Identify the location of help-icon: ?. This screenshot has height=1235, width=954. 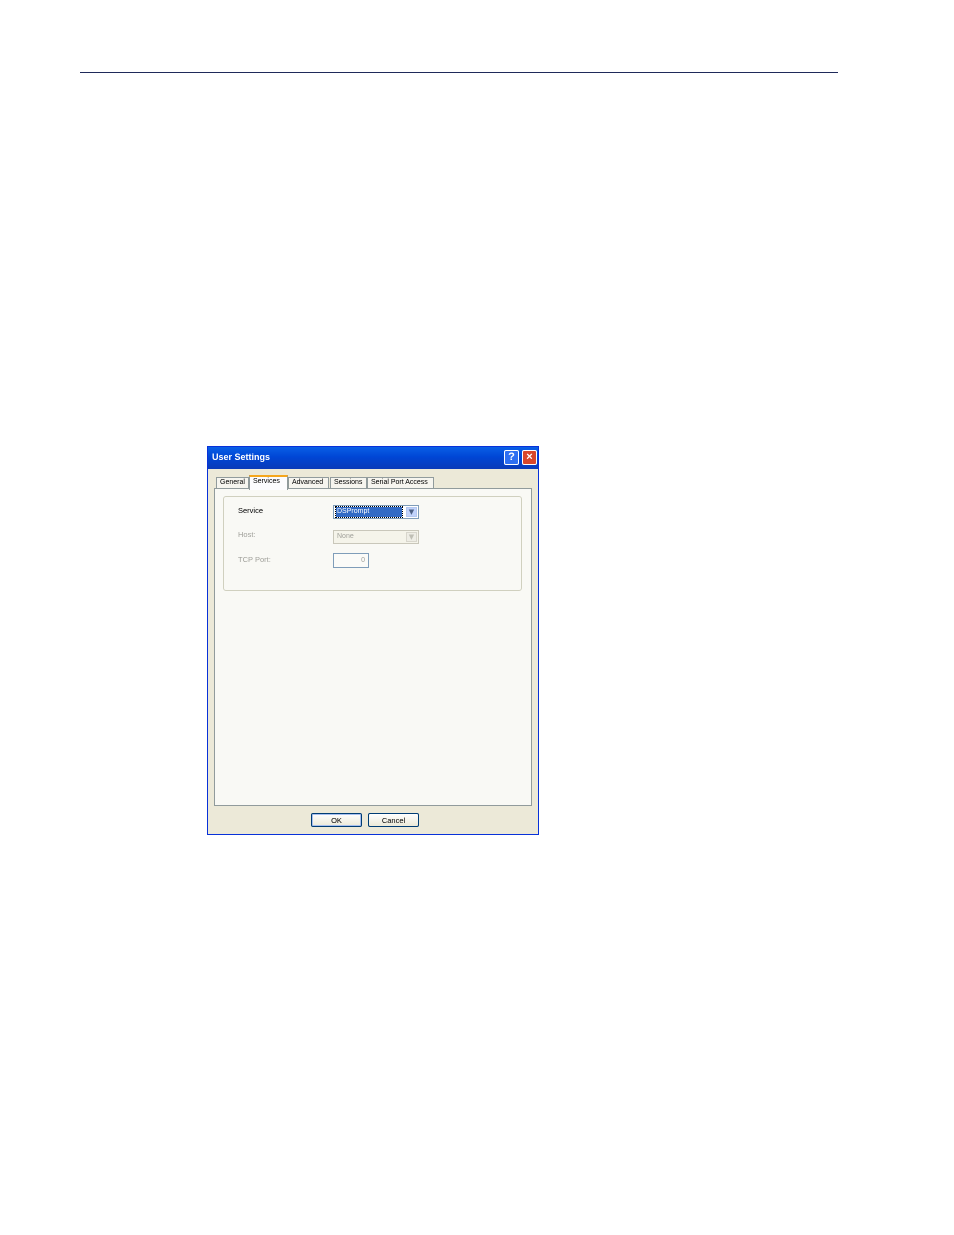
(511, 457).